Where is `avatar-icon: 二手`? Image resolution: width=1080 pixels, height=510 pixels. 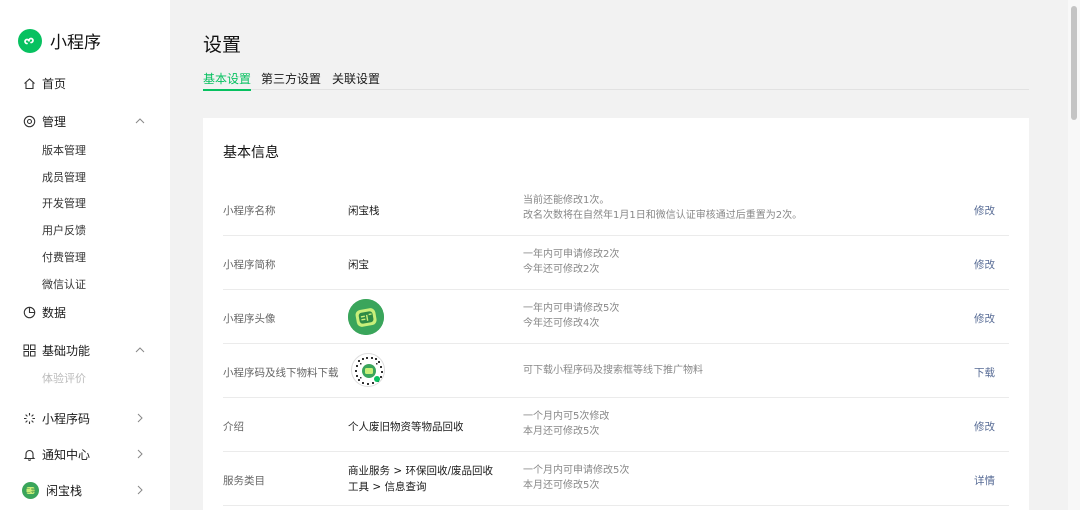
avatar-icon: 二手 is located at coordinates (30, 490).